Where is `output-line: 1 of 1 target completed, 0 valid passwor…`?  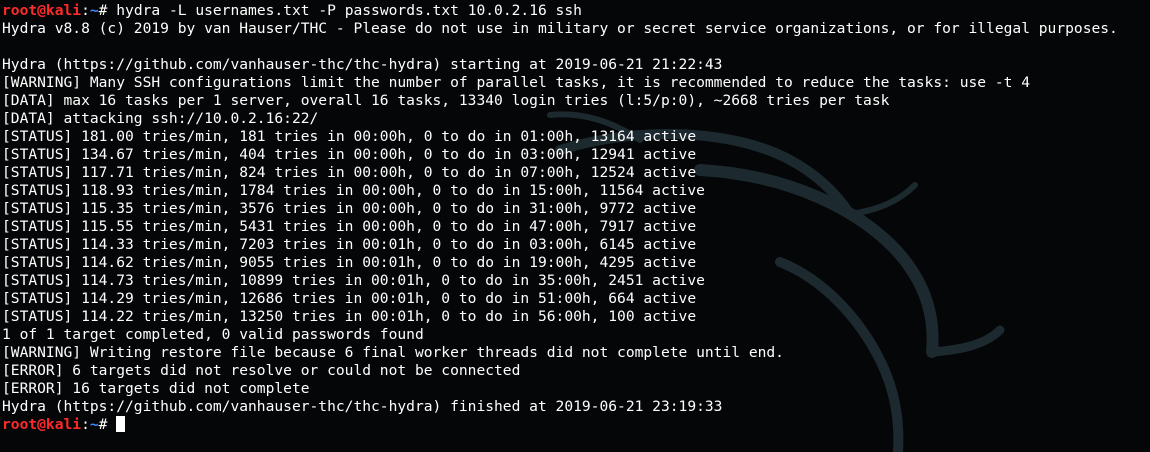
output-line: 1 of 1 target completed, 0 valid passwor… is located at coordinates (213, 334).